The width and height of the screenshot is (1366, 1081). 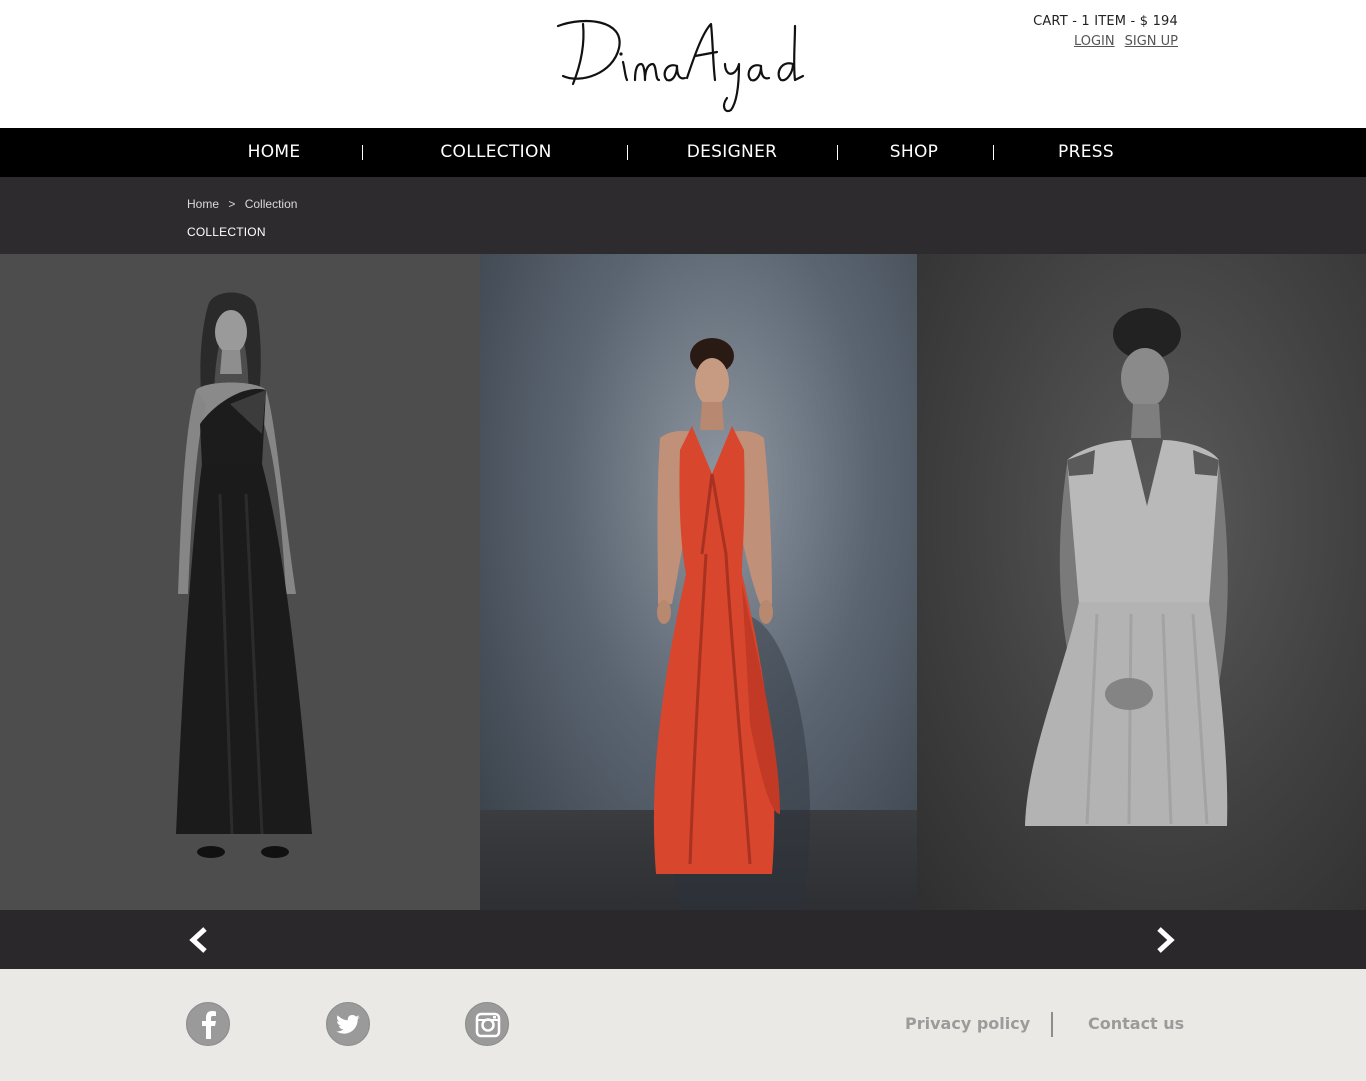 I want to click on facebook-icon, so click(x=208, y=1024).